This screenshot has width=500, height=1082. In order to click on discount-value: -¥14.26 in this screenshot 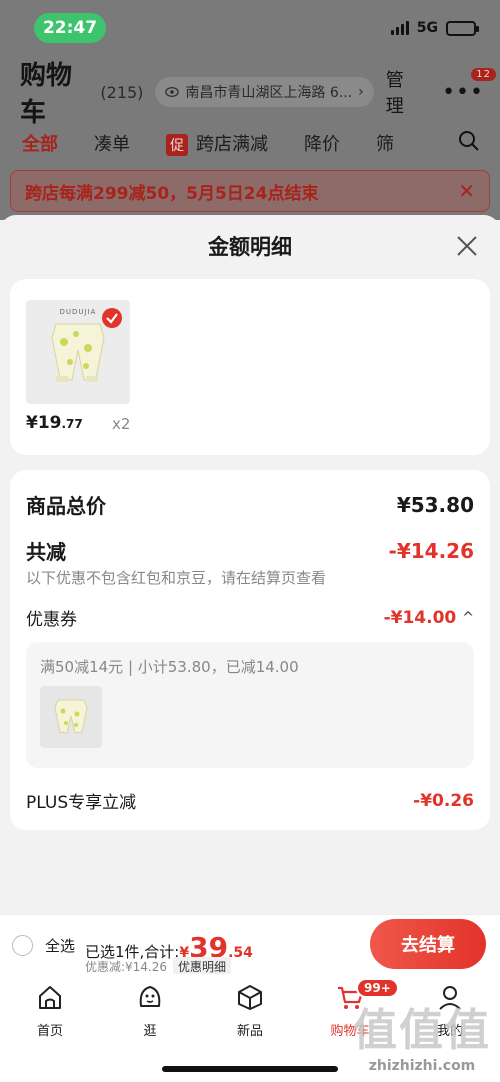, I will do `click(431, 550)`.